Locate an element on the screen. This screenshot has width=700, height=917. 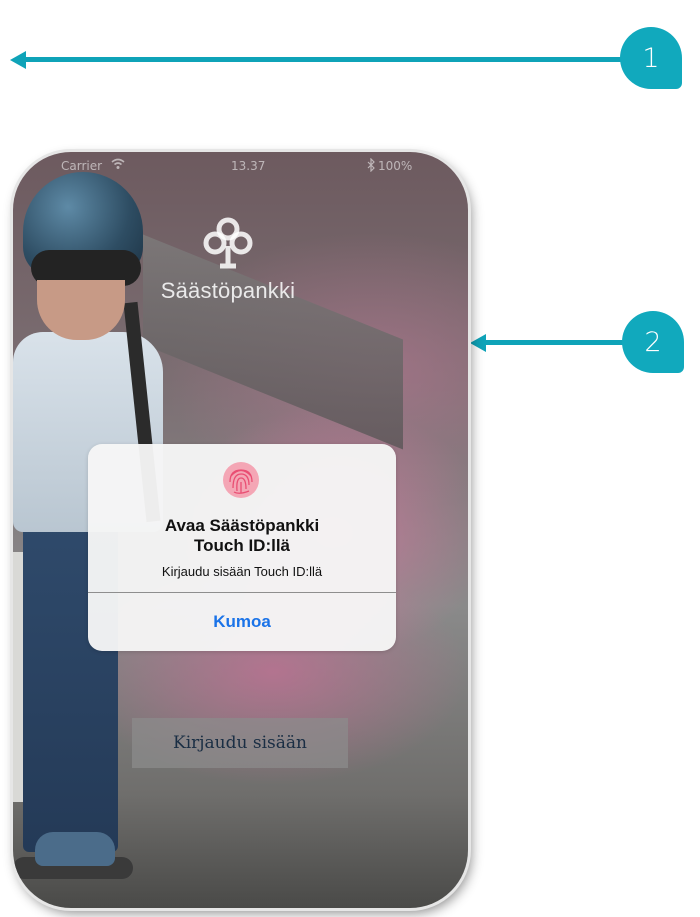
callout-1-arrow is located at coordinates (327, 59).